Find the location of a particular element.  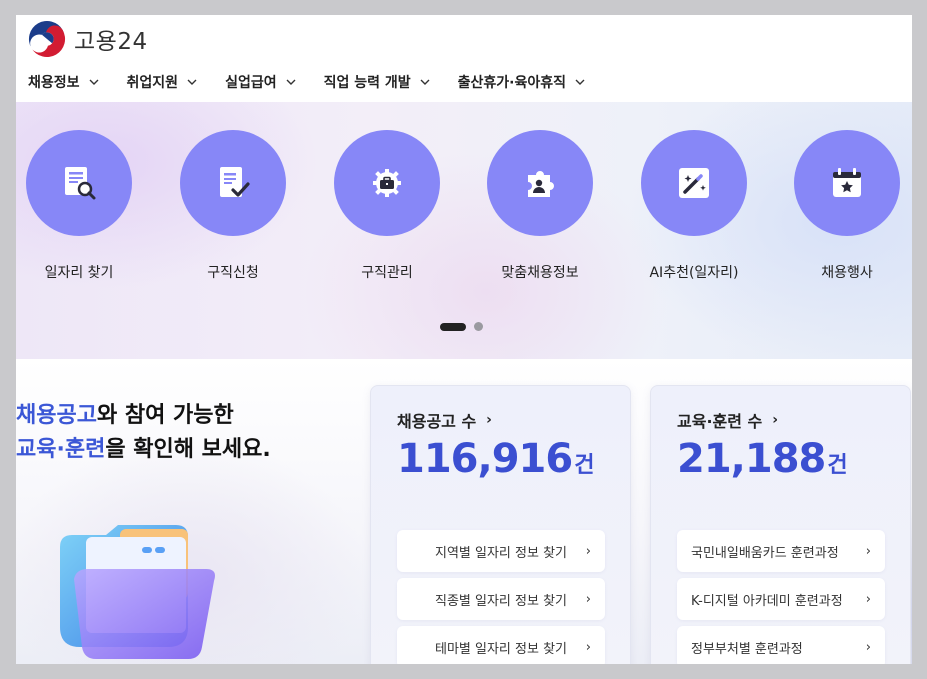

nav-label: 실업급여 is located at coordinates (251, 83).